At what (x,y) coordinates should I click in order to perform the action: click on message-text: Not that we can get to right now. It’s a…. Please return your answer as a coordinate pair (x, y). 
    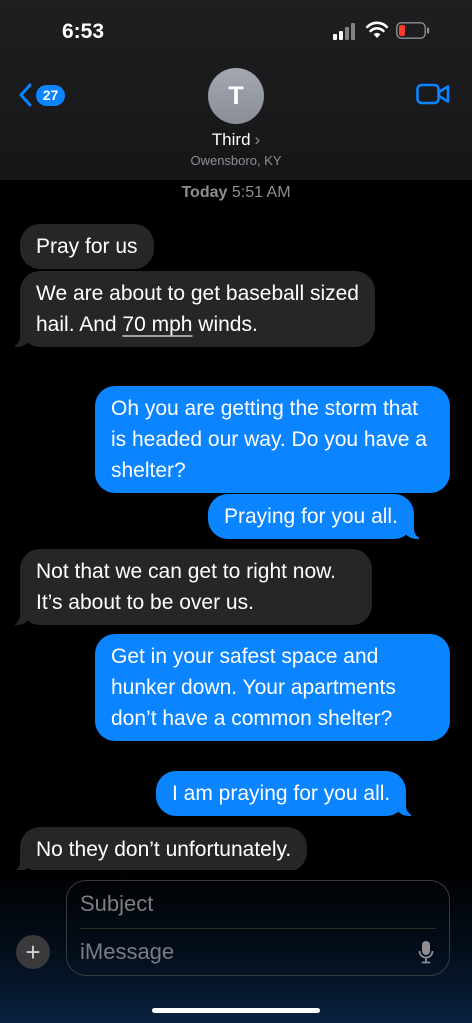
    Looking at the image, I should click on (186, 587).